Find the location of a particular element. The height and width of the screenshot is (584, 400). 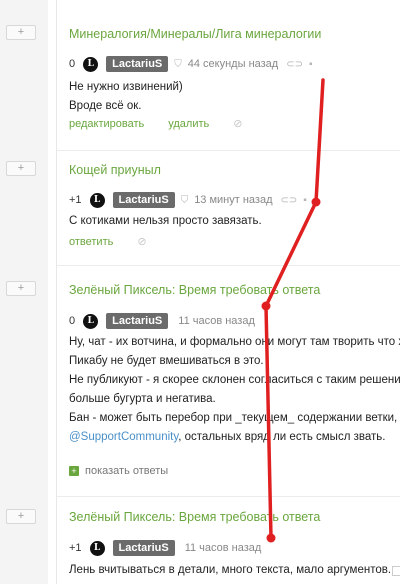

comment-line: С котиками нельзя просто завязать. is located at coordinates (165, 221).